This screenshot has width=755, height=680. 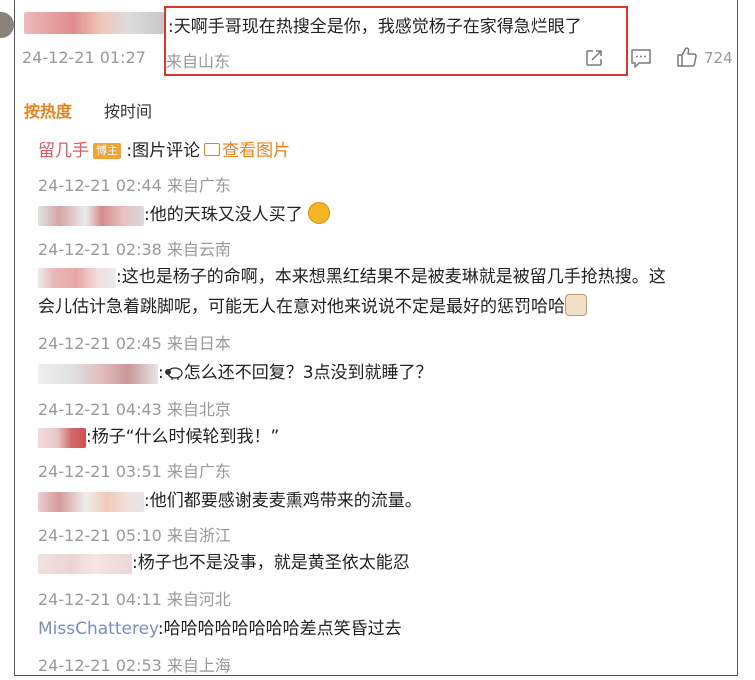 I want to click on reply-time: 24-12-21 02:38 来自云南, so click(x=134, y=249).